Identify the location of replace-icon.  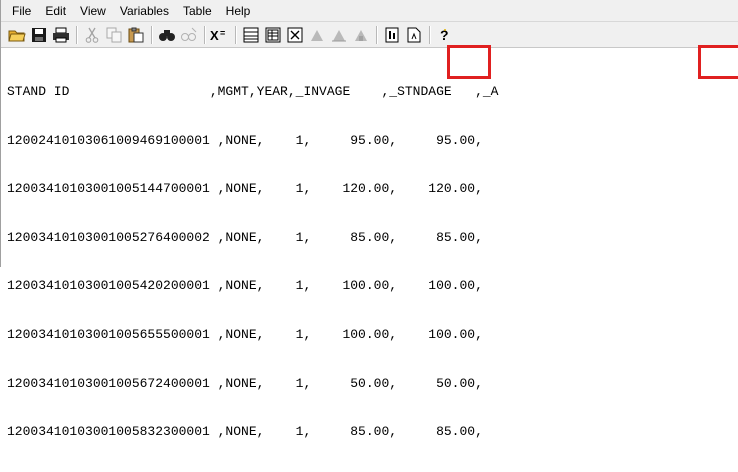
(189, 35).